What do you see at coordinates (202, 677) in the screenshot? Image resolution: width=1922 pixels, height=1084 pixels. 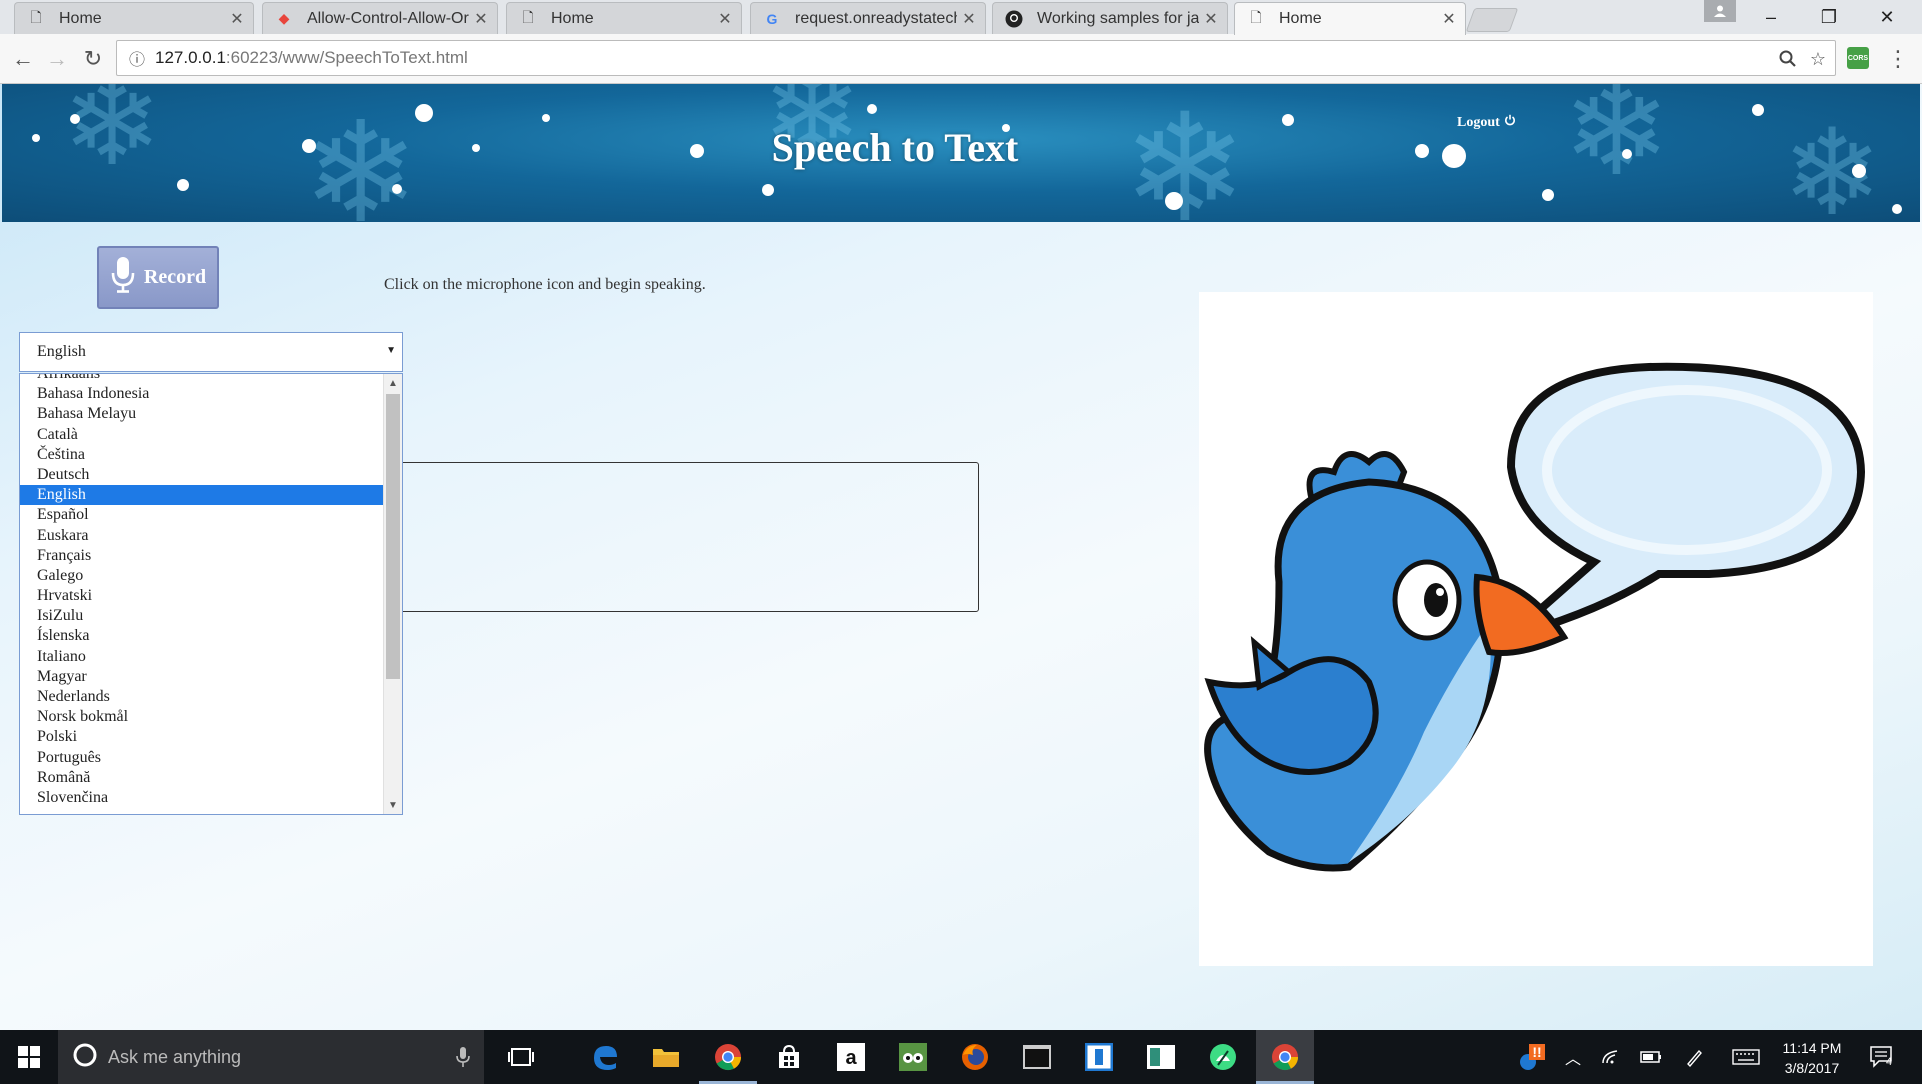 I see `language-option: Magyar` at bounding box center [202, 677].